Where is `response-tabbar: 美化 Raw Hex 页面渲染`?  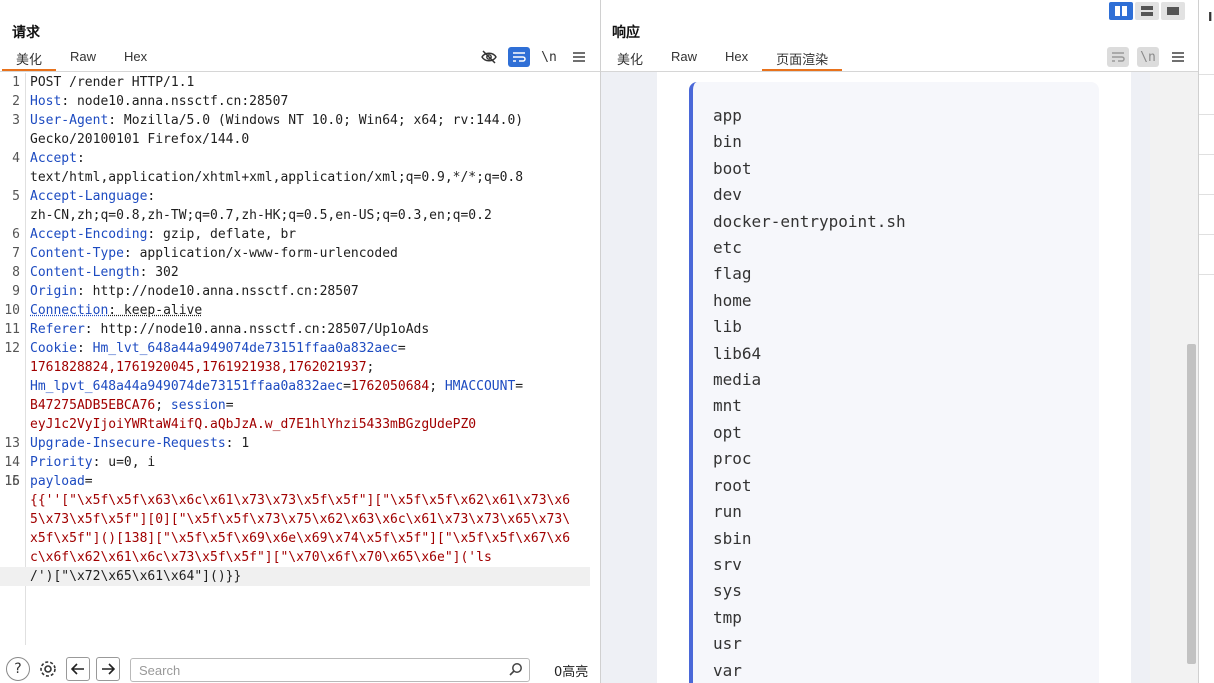
response-tabbar: 美化 Raw Hex 页面渲染 is located at coordinates (722, 59).